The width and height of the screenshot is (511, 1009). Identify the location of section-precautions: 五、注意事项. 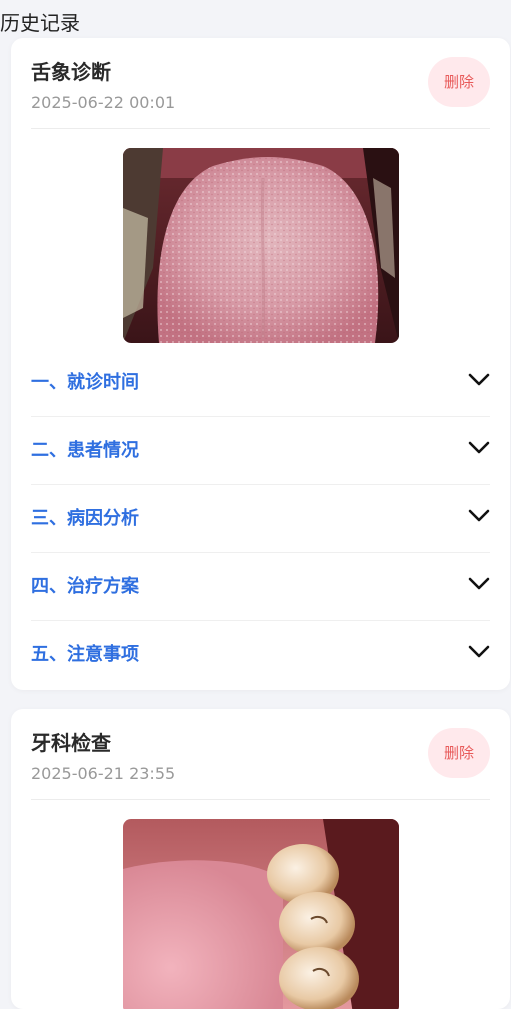
(260, 654).